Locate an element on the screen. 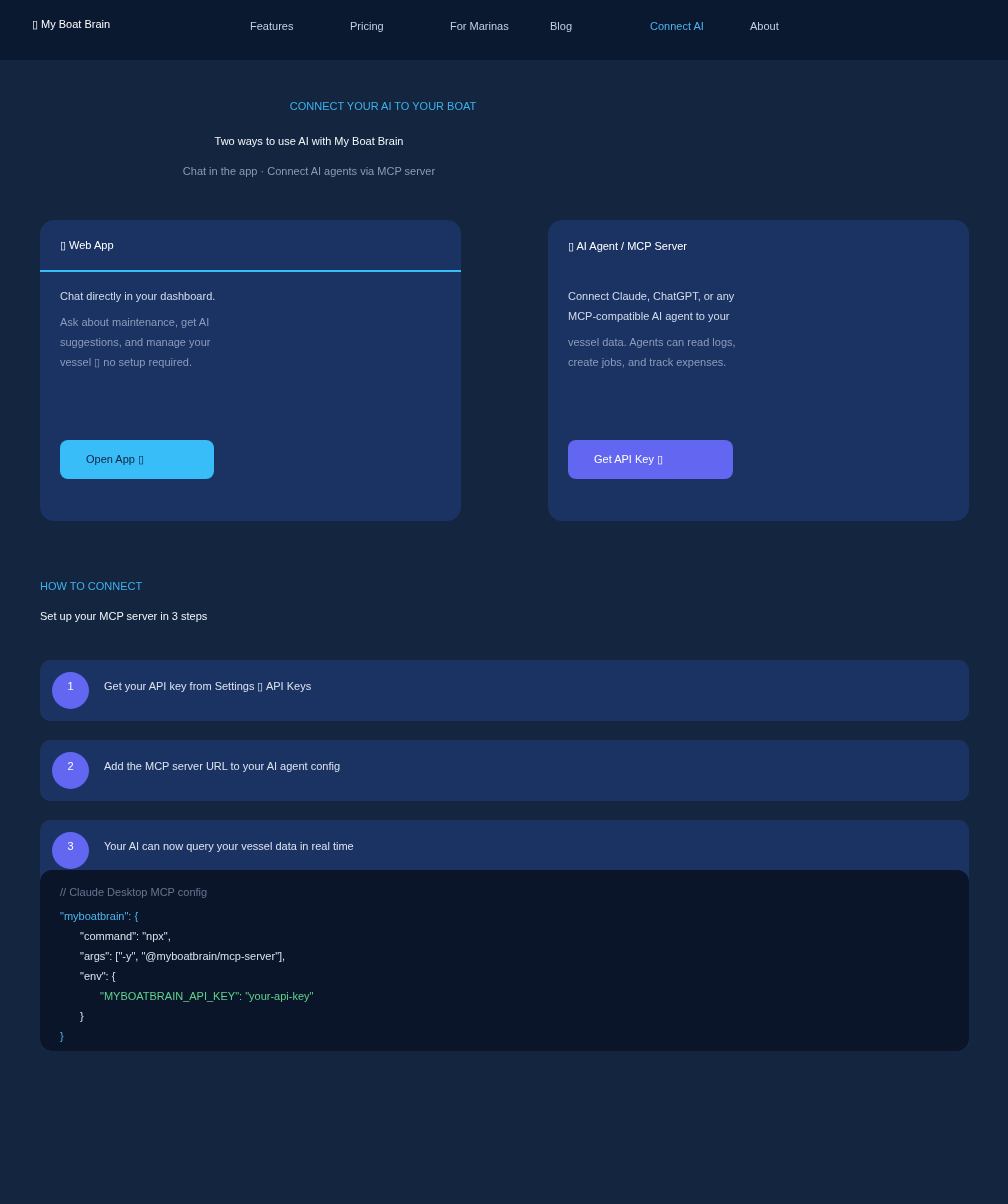 This screenshot has width=1008, height=1204. code-line: "env": { is located at coordinates (98, 976).